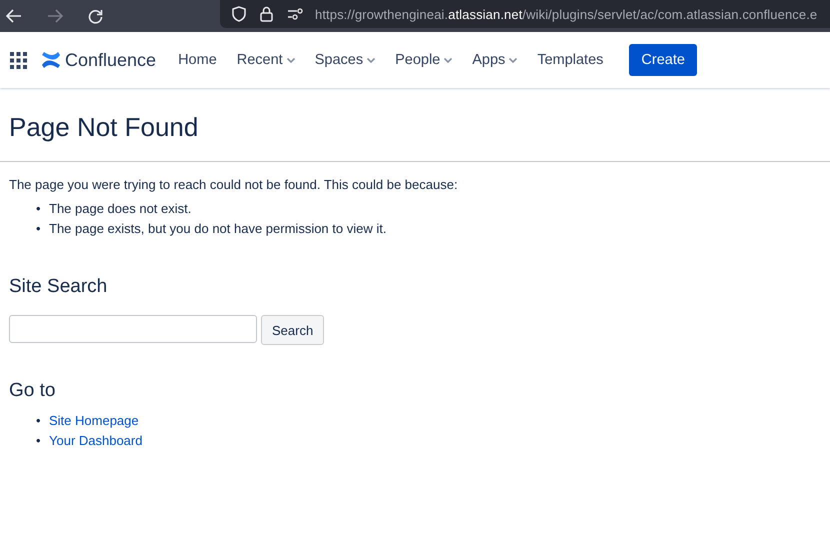 This screenshot has height=550, width=830. What do you see at coordinates (104, 127) in the screenshot?
I see `page-title: Page Not Found` at bounding box center [104, 127].